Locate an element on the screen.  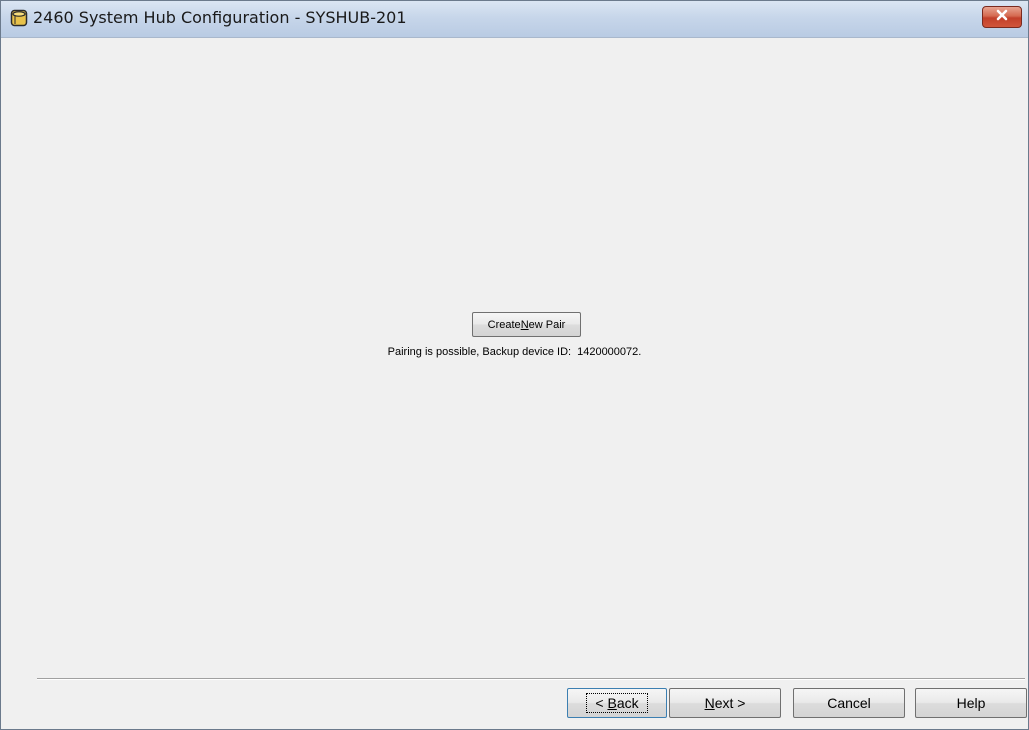
next-button: Next > is located at coordinates (725, 703).